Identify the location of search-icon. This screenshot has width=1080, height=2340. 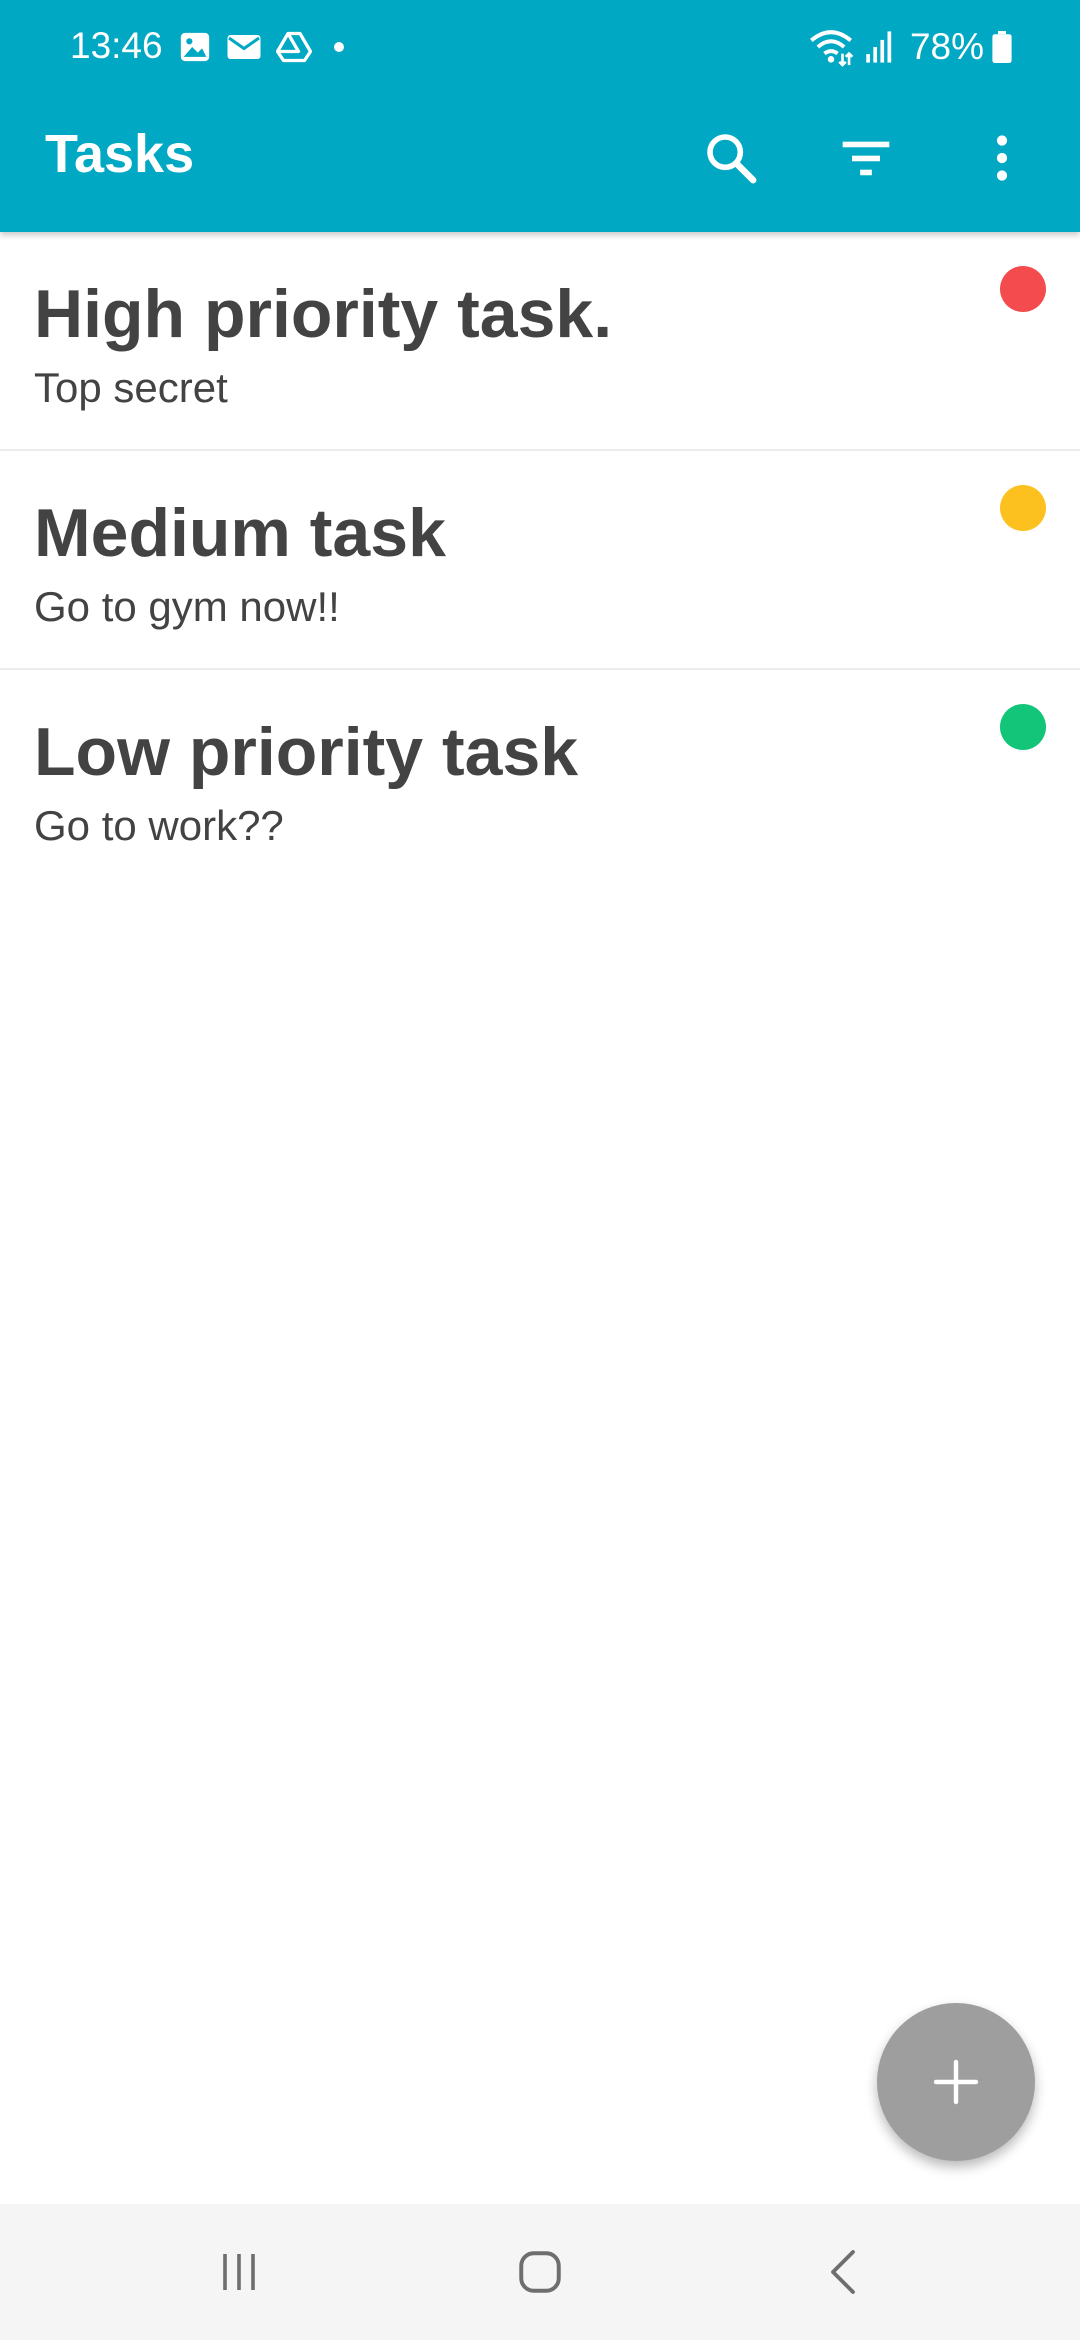
(732, 159).